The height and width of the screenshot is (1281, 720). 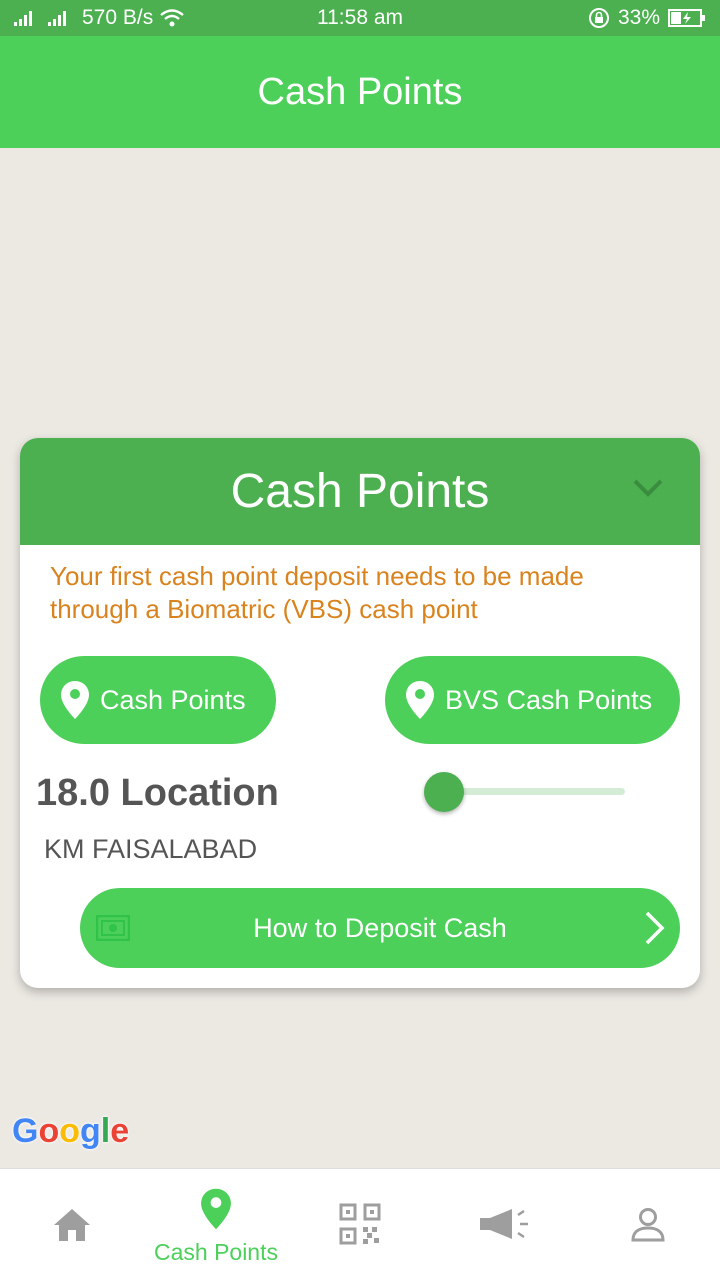 I want to click on bottom-navigation: Cash Points, so click(x=360, y=1224).